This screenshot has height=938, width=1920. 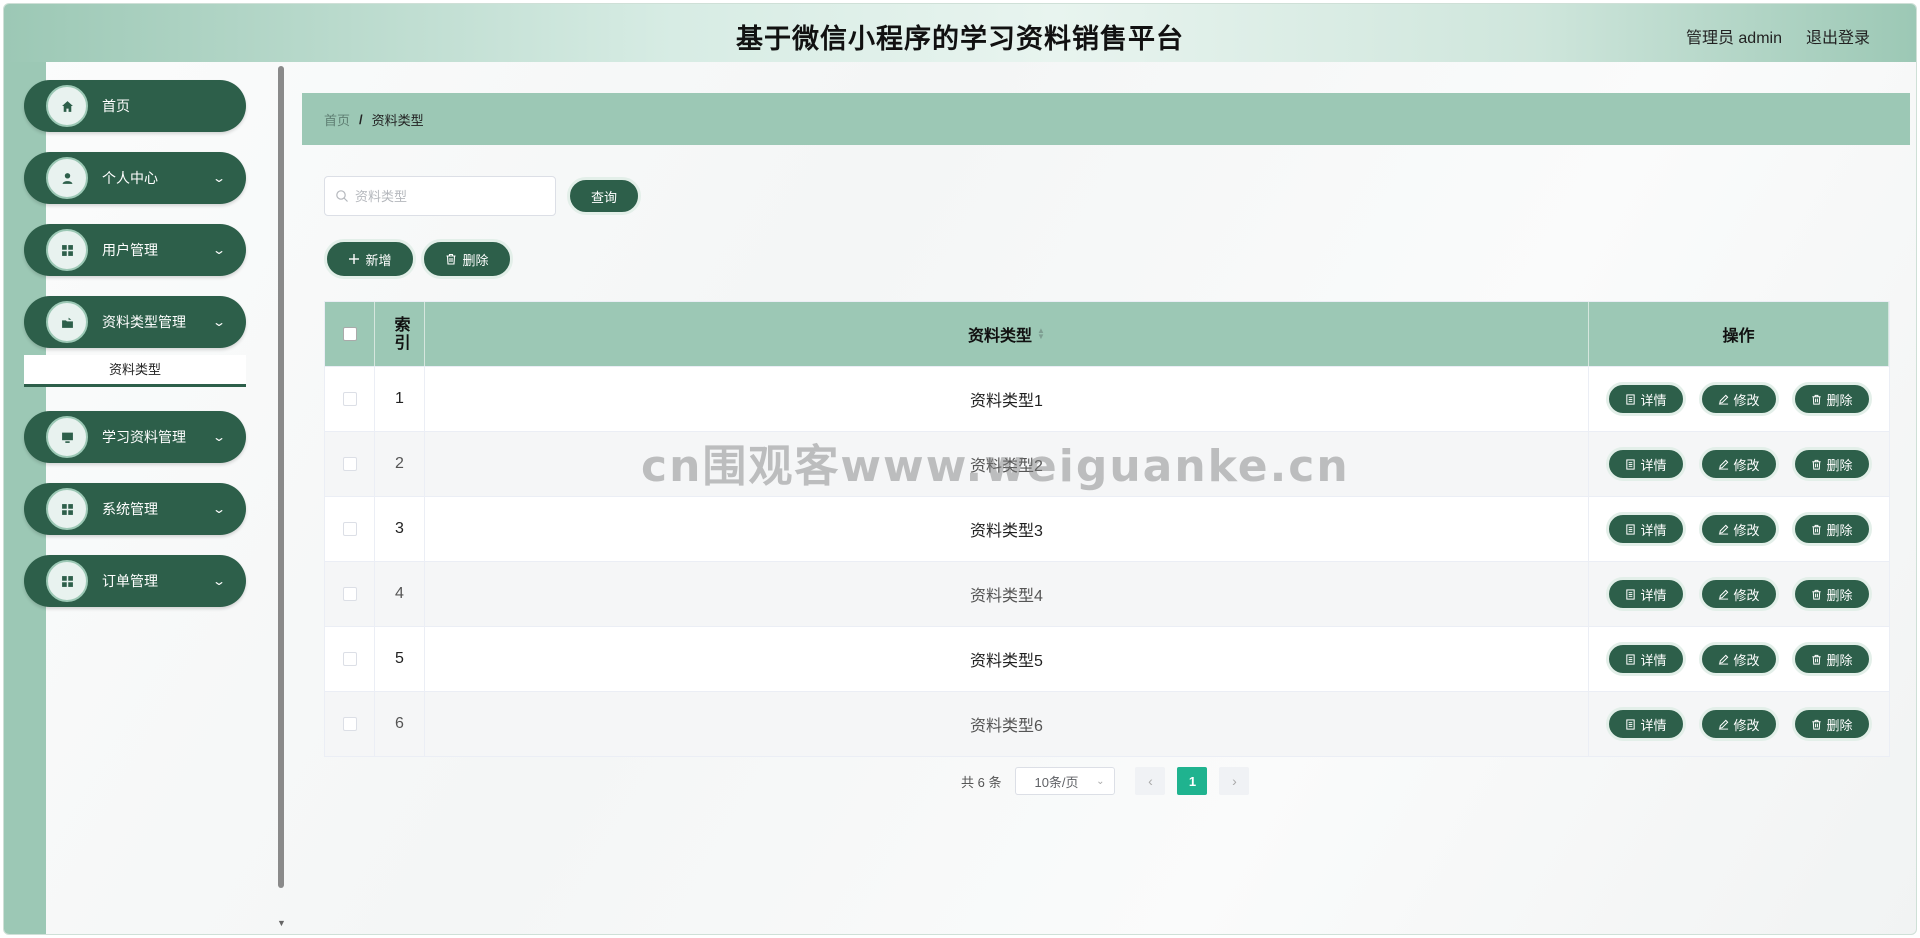 I want to click on submenu-material-type: 资料类型, so click(x=135, y=371).